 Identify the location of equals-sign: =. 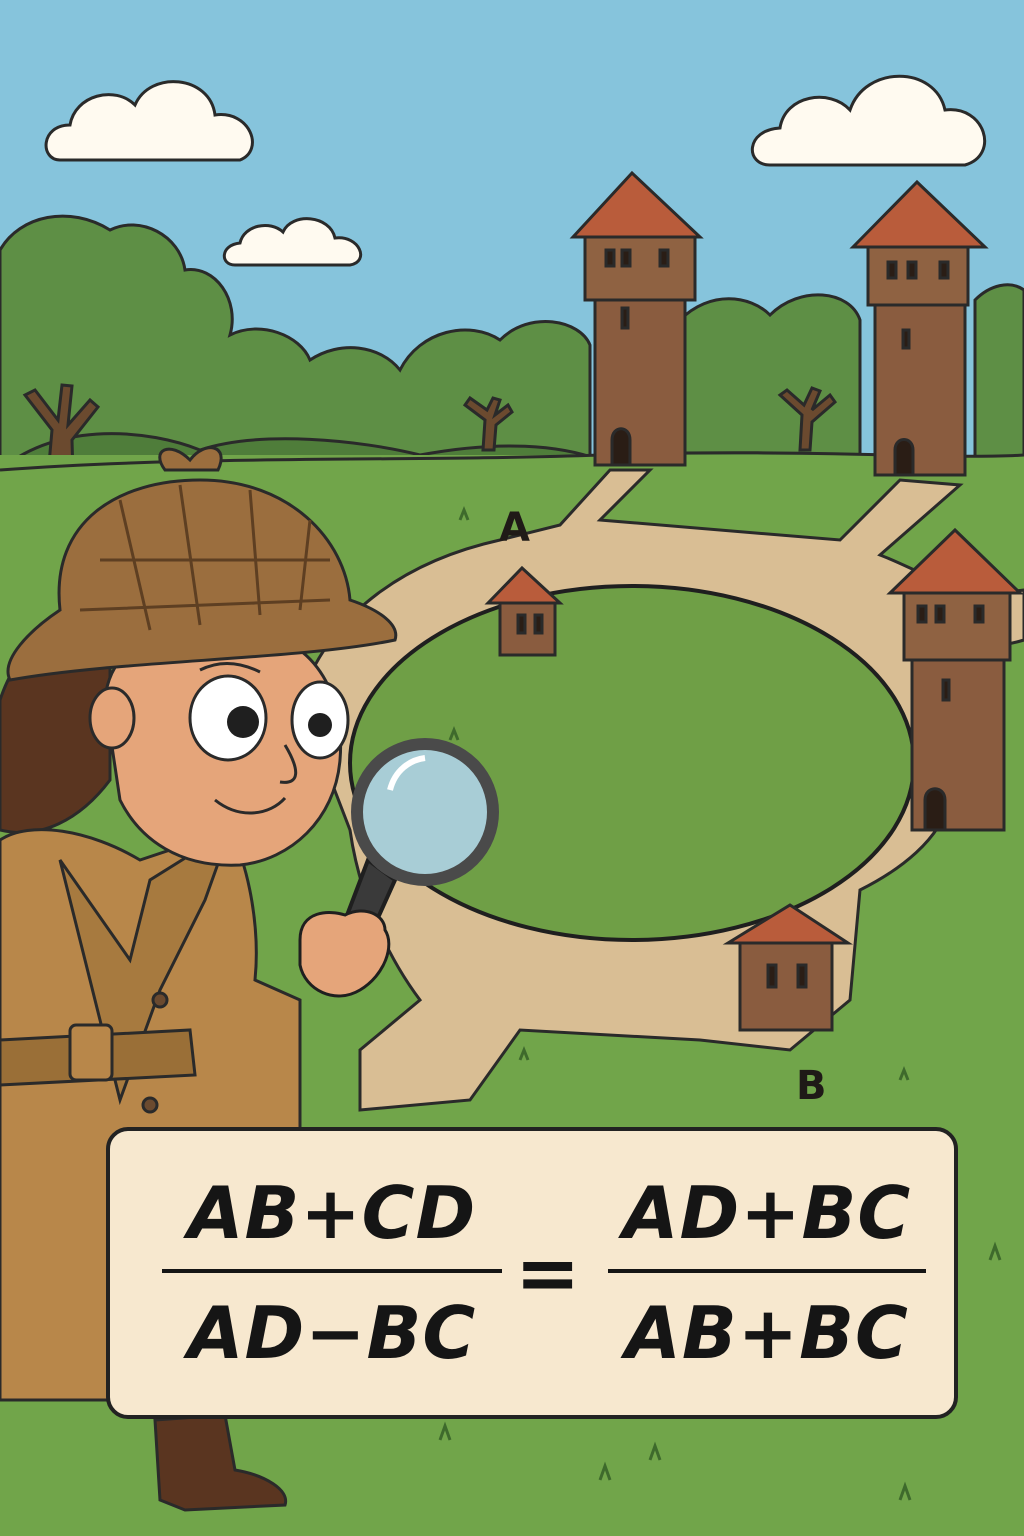
(548, 1274).